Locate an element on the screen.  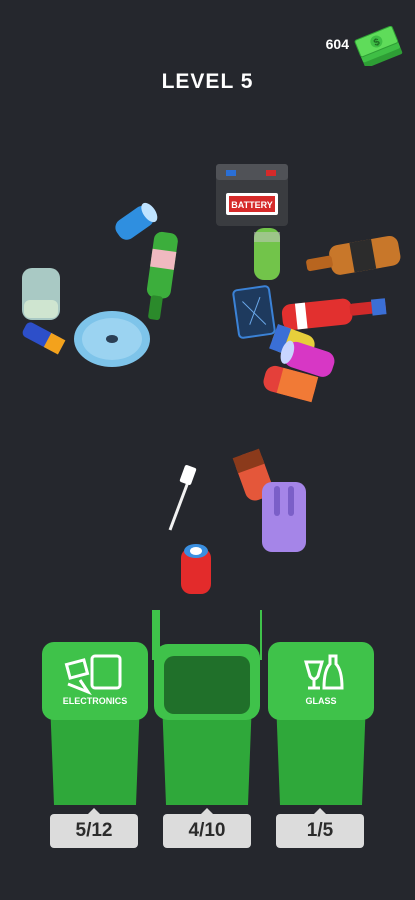
cd-disc-item is located at coordinates (112, 339).